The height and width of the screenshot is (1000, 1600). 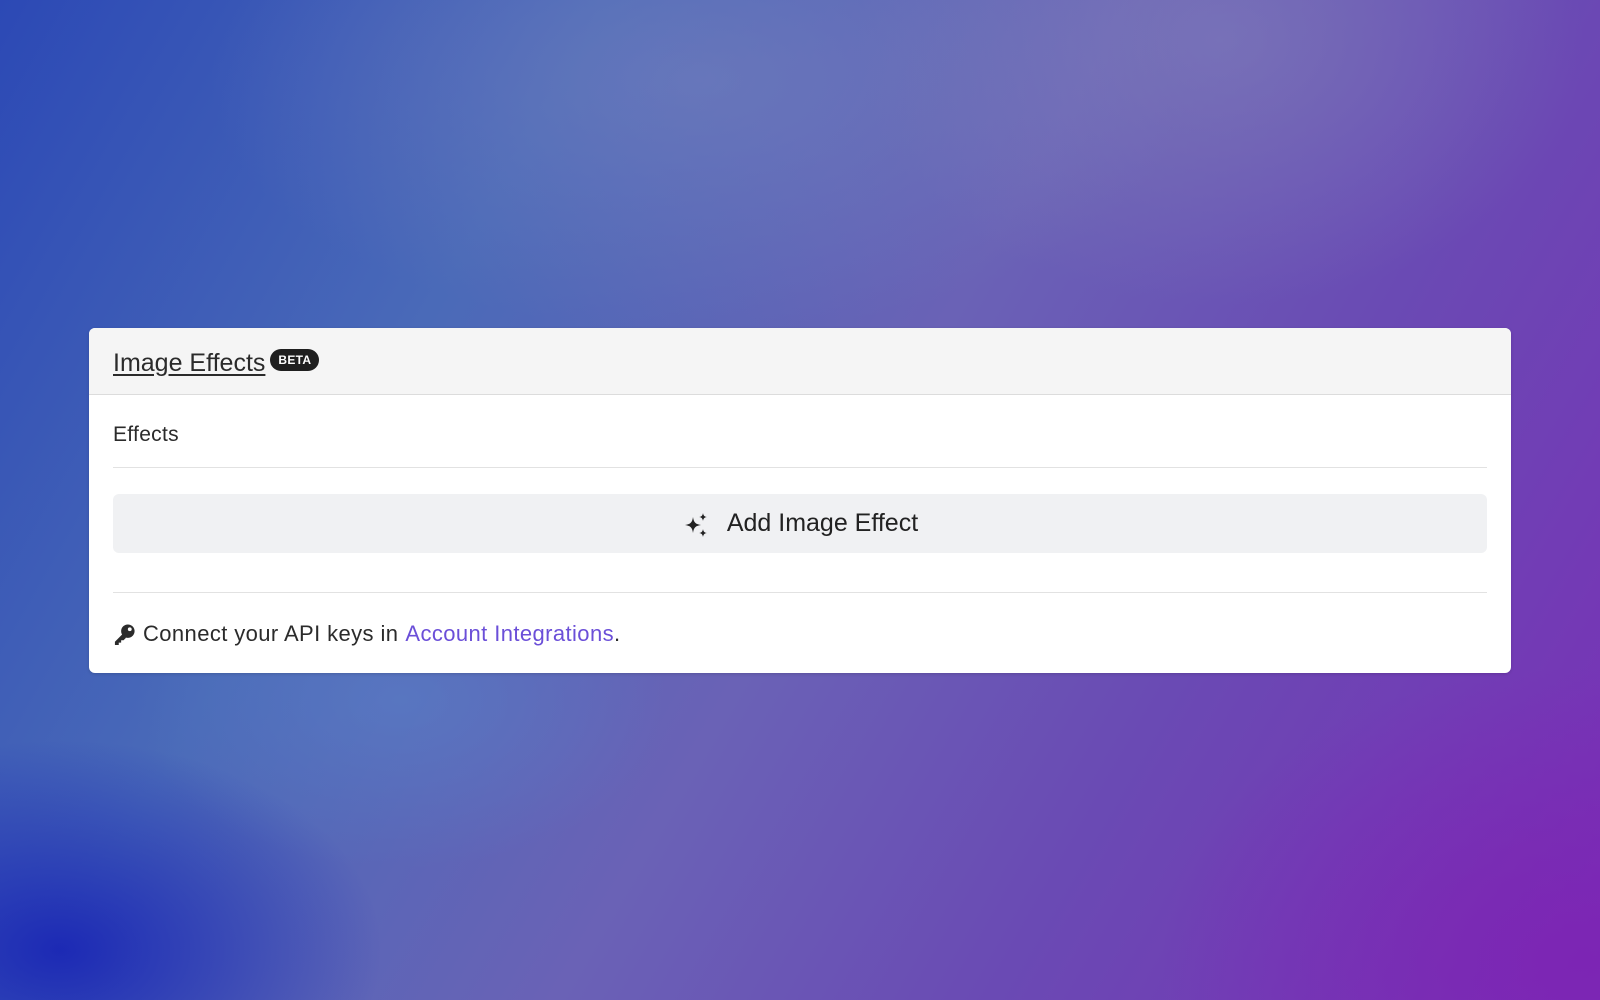 I want to click on beta-badge: BETA, so click(x=295, y=360).